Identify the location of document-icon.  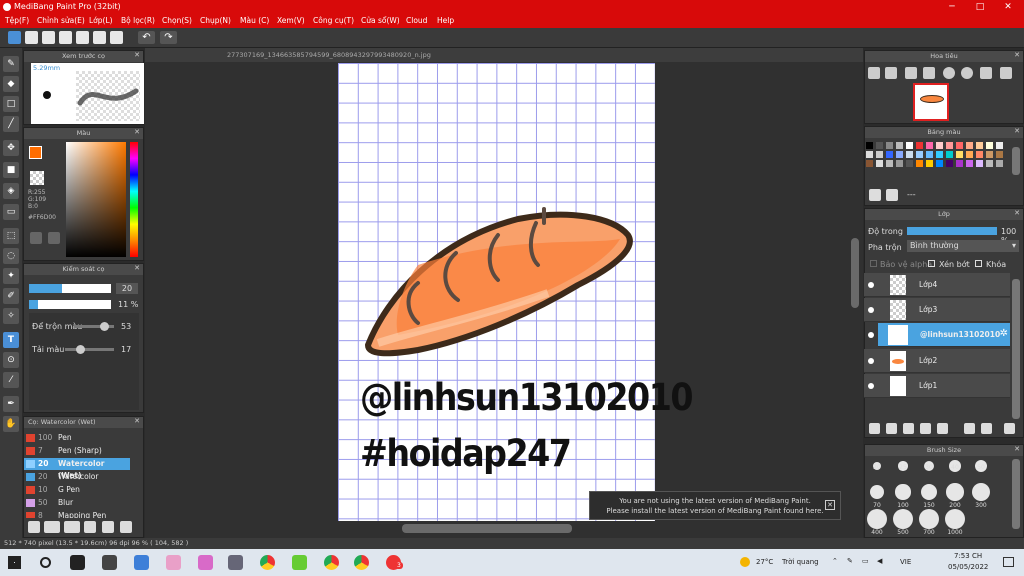
(82, 37).